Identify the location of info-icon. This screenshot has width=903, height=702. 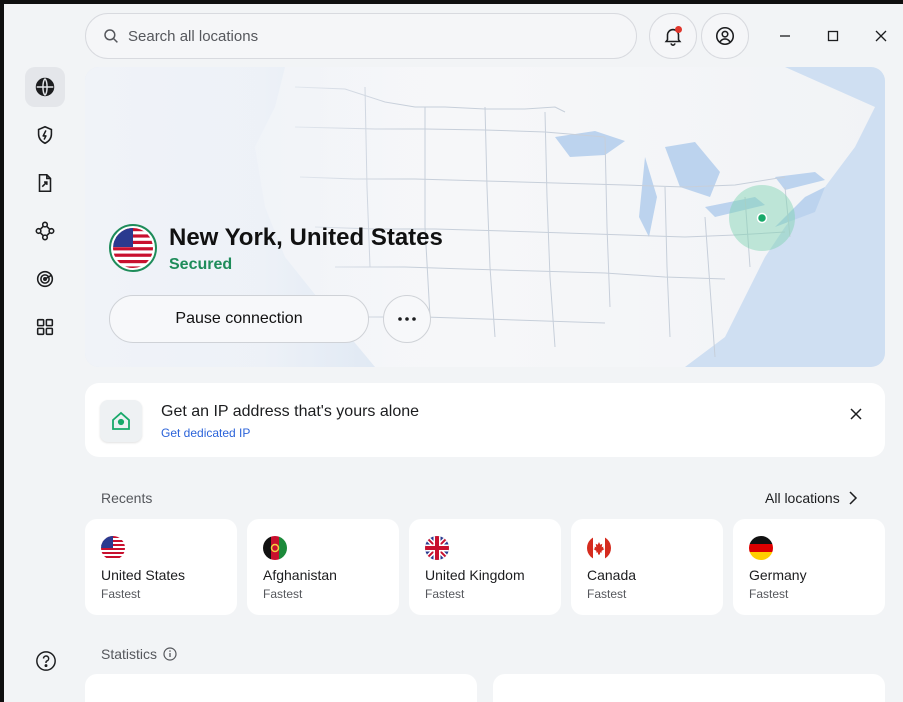
(170, 654).